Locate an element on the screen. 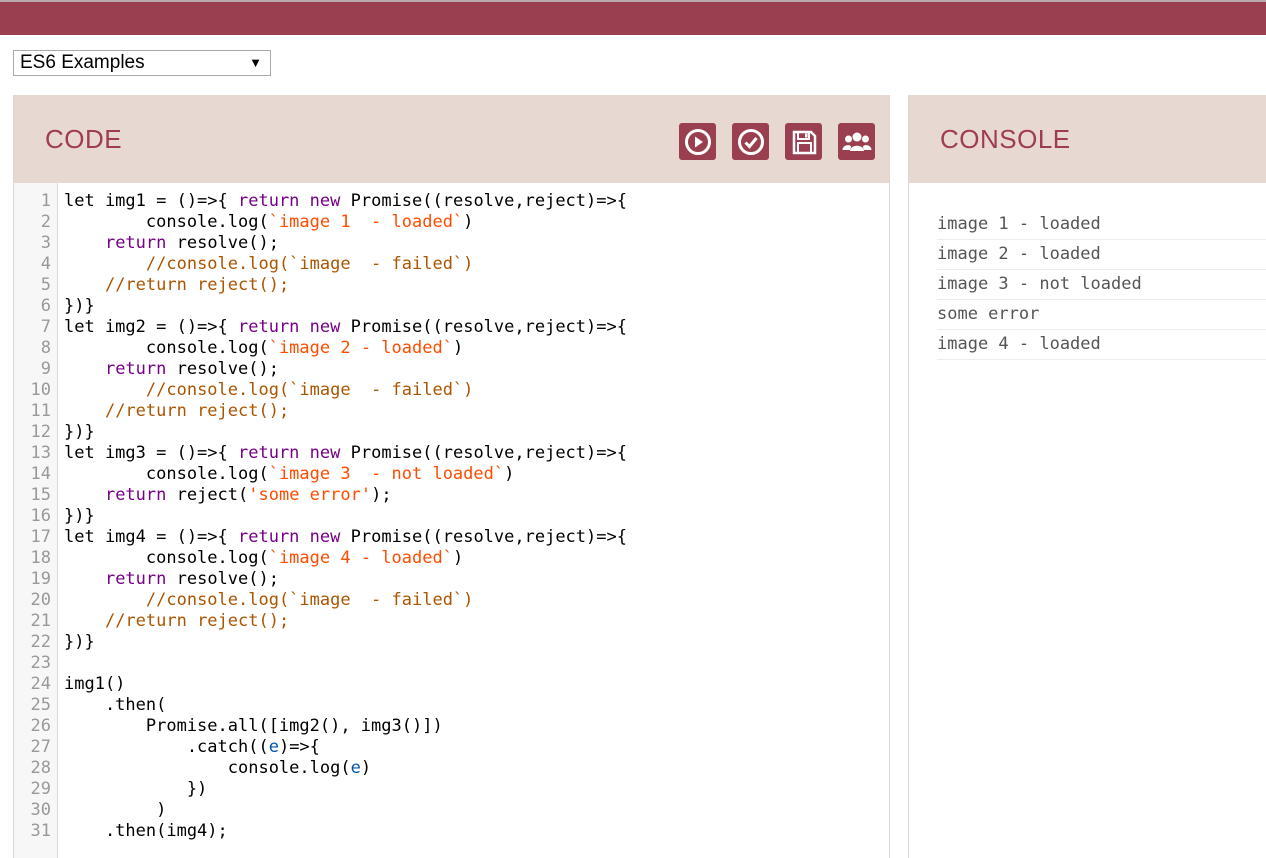  run-icon is located at coordinates (697, 141).